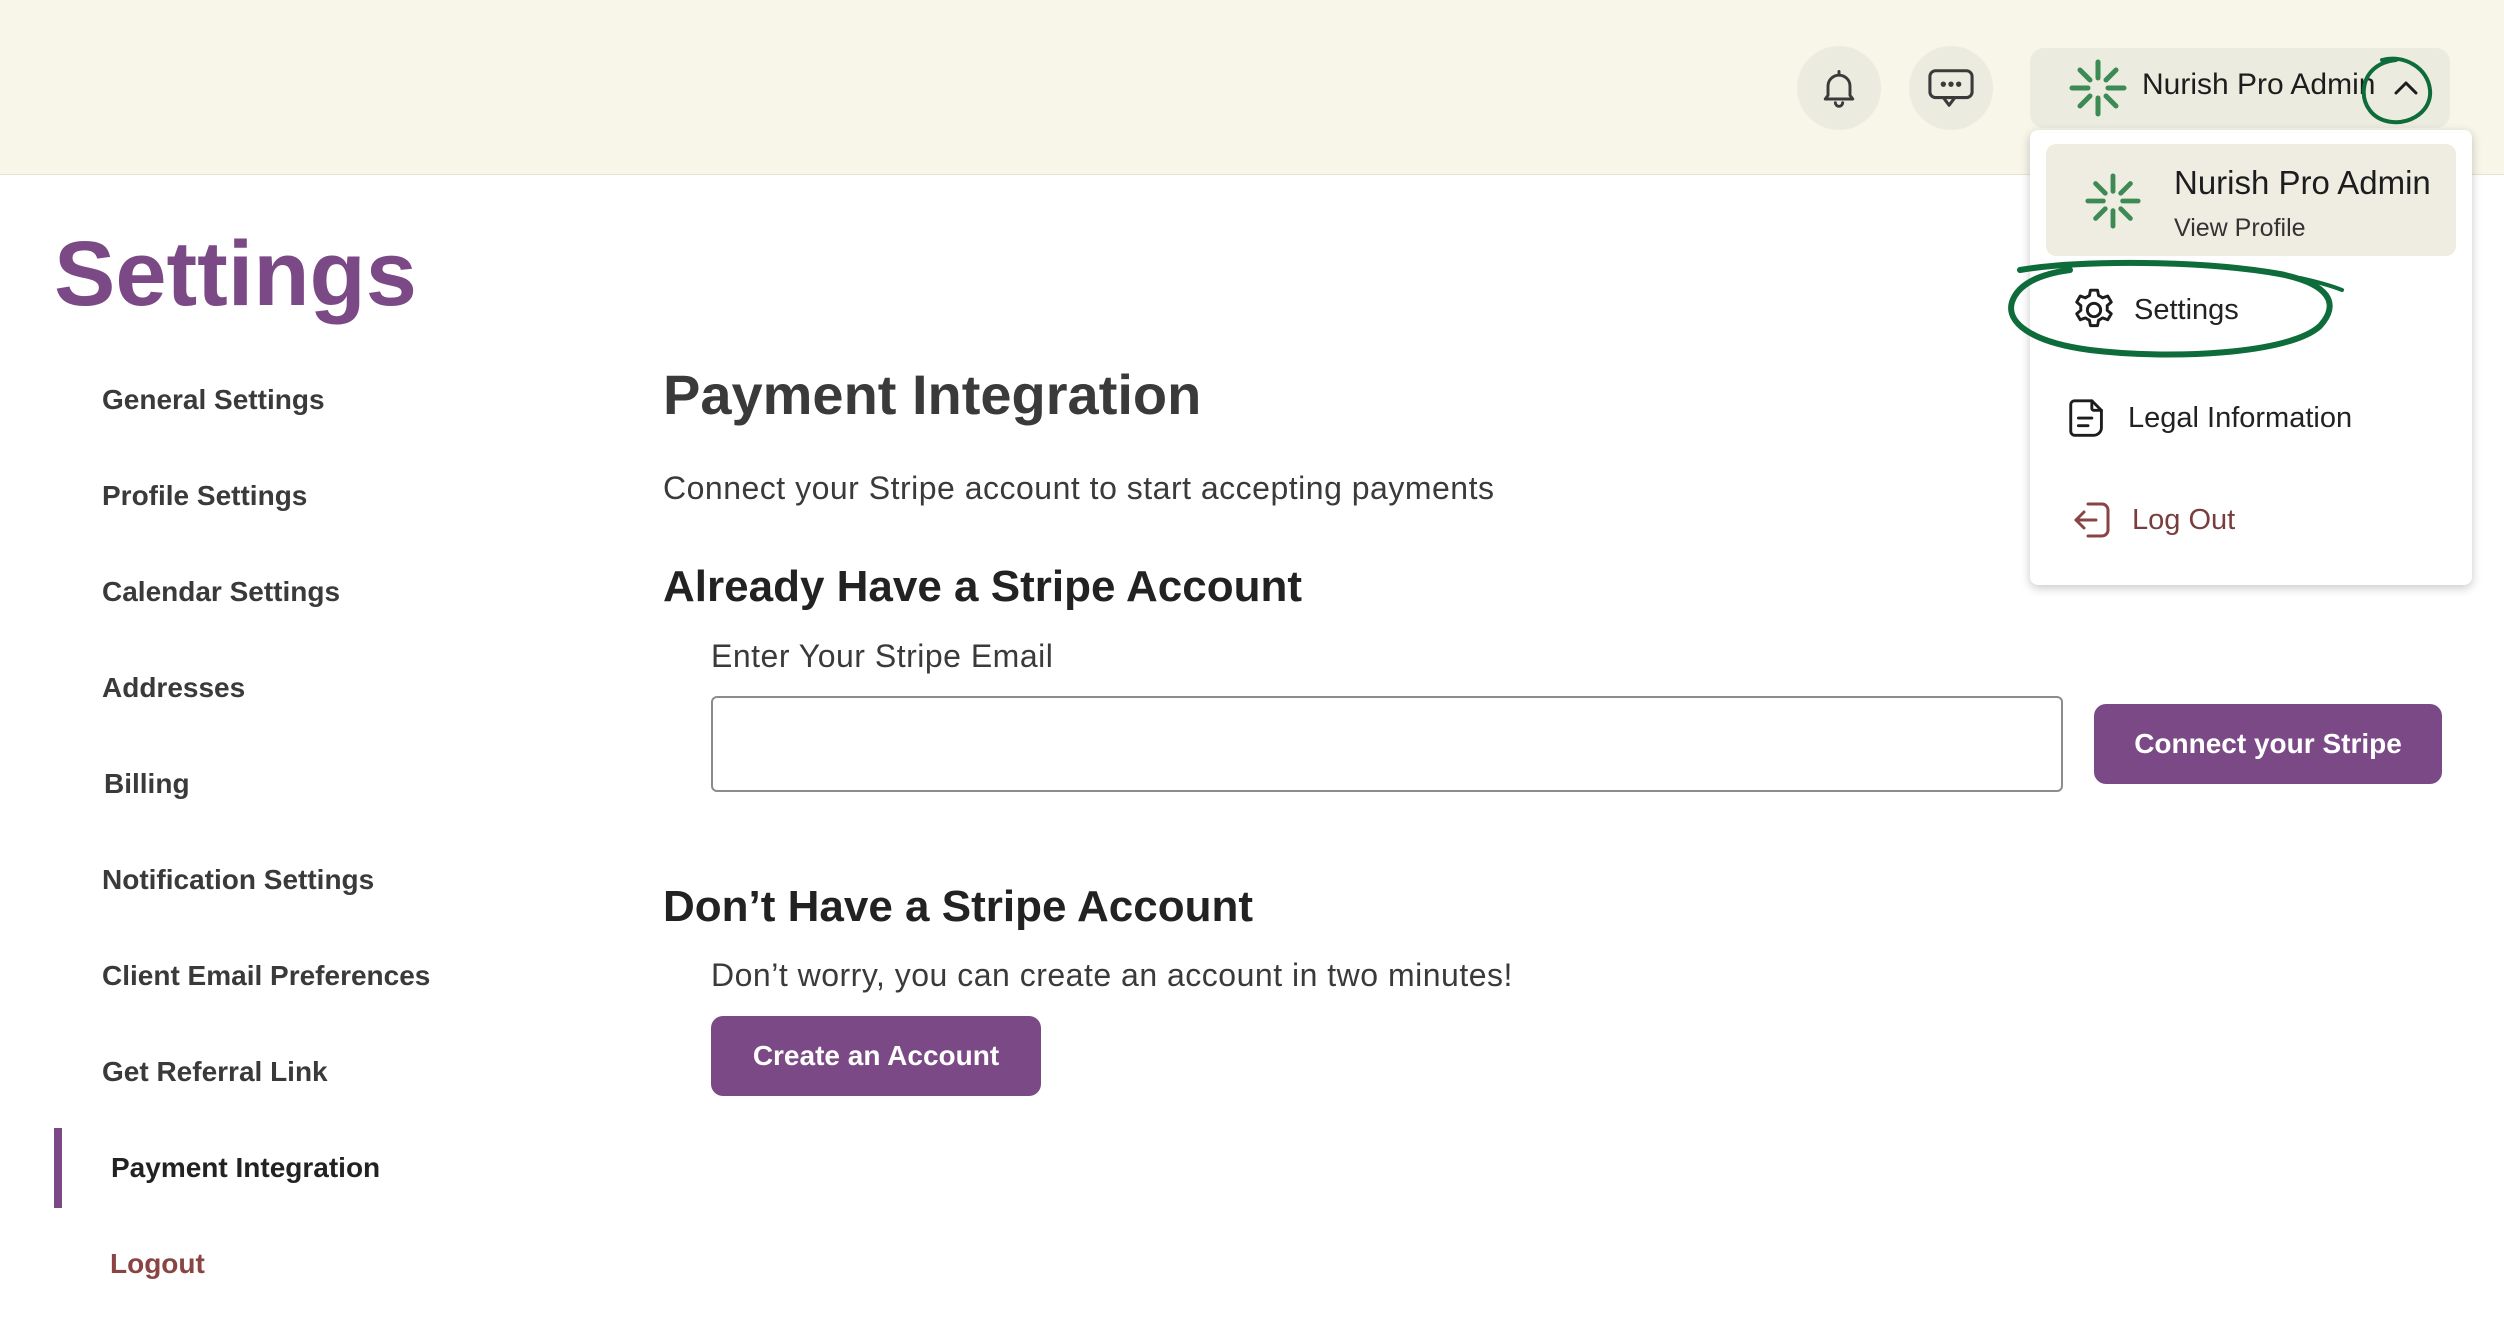 The height and width of the screenshot is (1319, 2504). Describe the element at coordinates (221, 592) in the screenshot. I see `sidebar-item-calendar-settings: Calendar Settings` at that location.